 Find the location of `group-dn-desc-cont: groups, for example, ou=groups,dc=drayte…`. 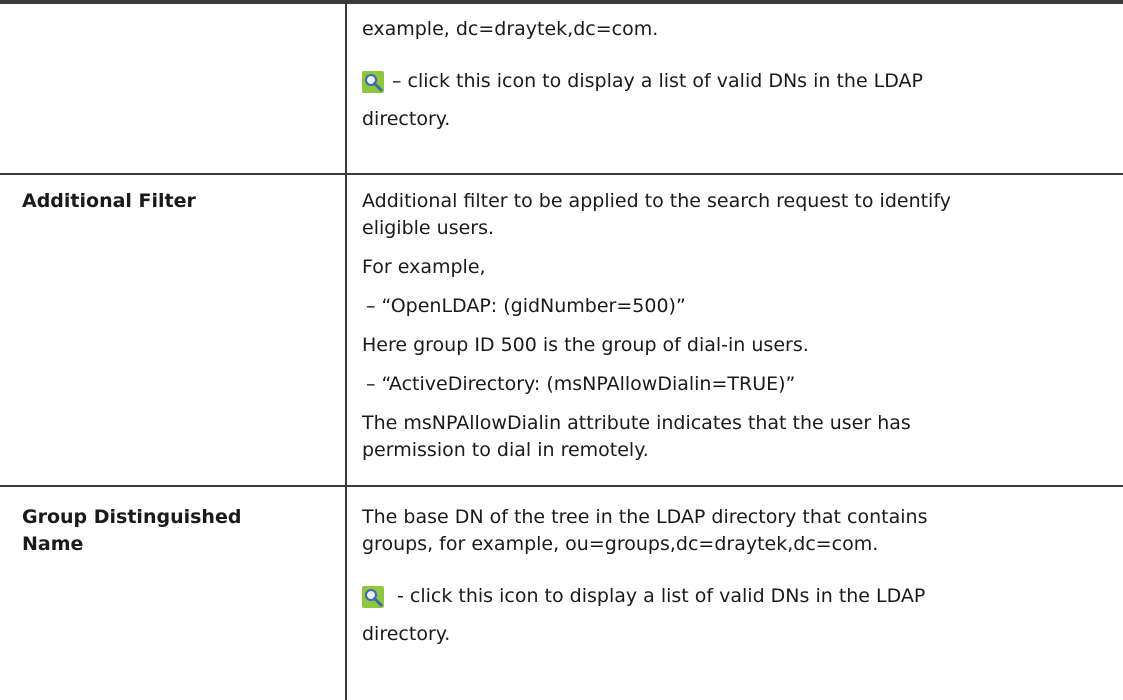

group-dn-desc-cont: groups, for example, ou=groups,dc=drayte… is located at coordinates (620, 544).